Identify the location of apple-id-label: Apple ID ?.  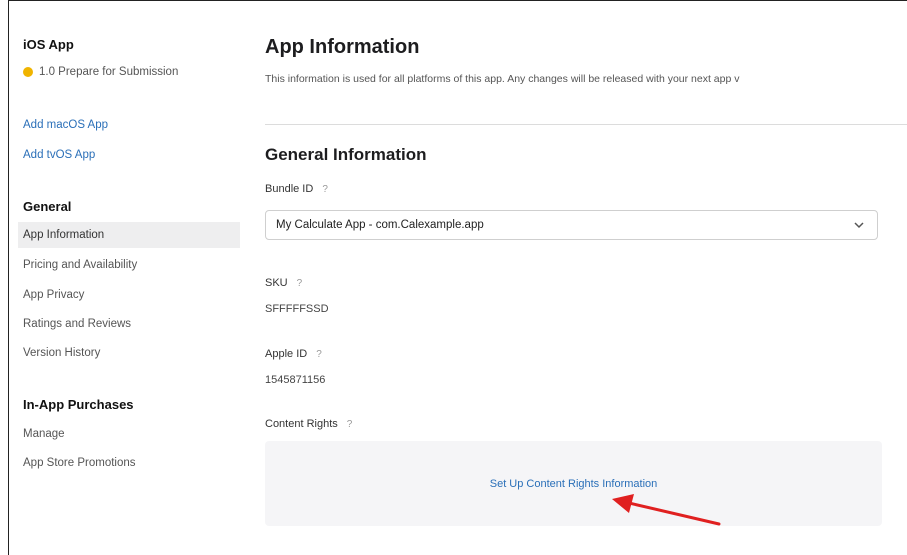
(293, 354).